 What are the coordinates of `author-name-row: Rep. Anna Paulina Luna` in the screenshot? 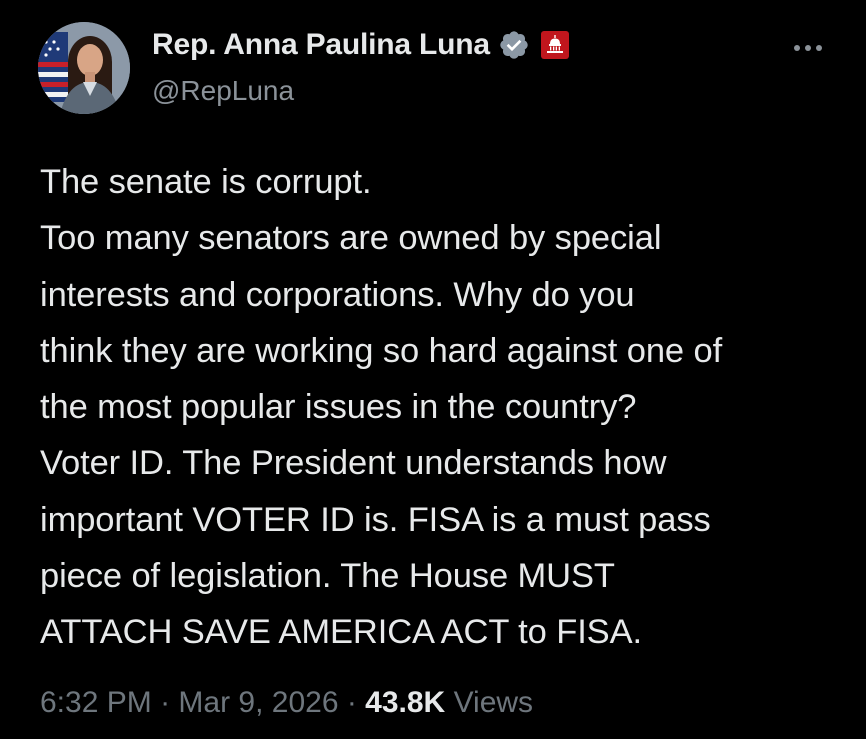 It's located at (361, 45).